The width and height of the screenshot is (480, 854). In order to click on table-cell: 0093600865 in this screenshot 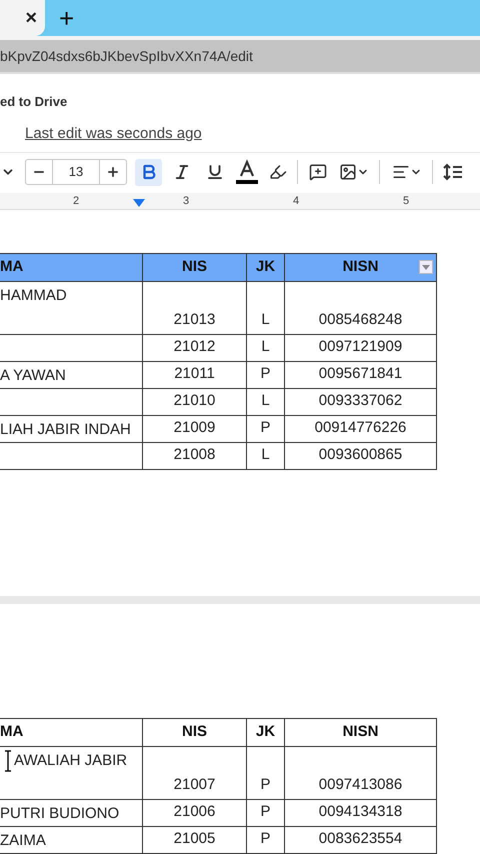, I will do `click(361, 456)`.